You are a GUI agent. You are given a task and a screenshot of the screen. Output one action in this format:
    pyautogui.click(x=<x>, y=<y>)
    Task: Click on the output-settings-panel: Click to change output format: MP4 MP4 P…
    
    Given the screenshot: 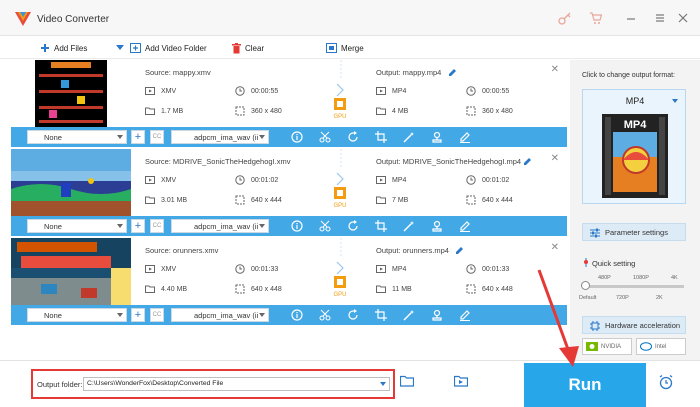 What is the action you would take?
    pyautogui.click(x=635, y=210)
    